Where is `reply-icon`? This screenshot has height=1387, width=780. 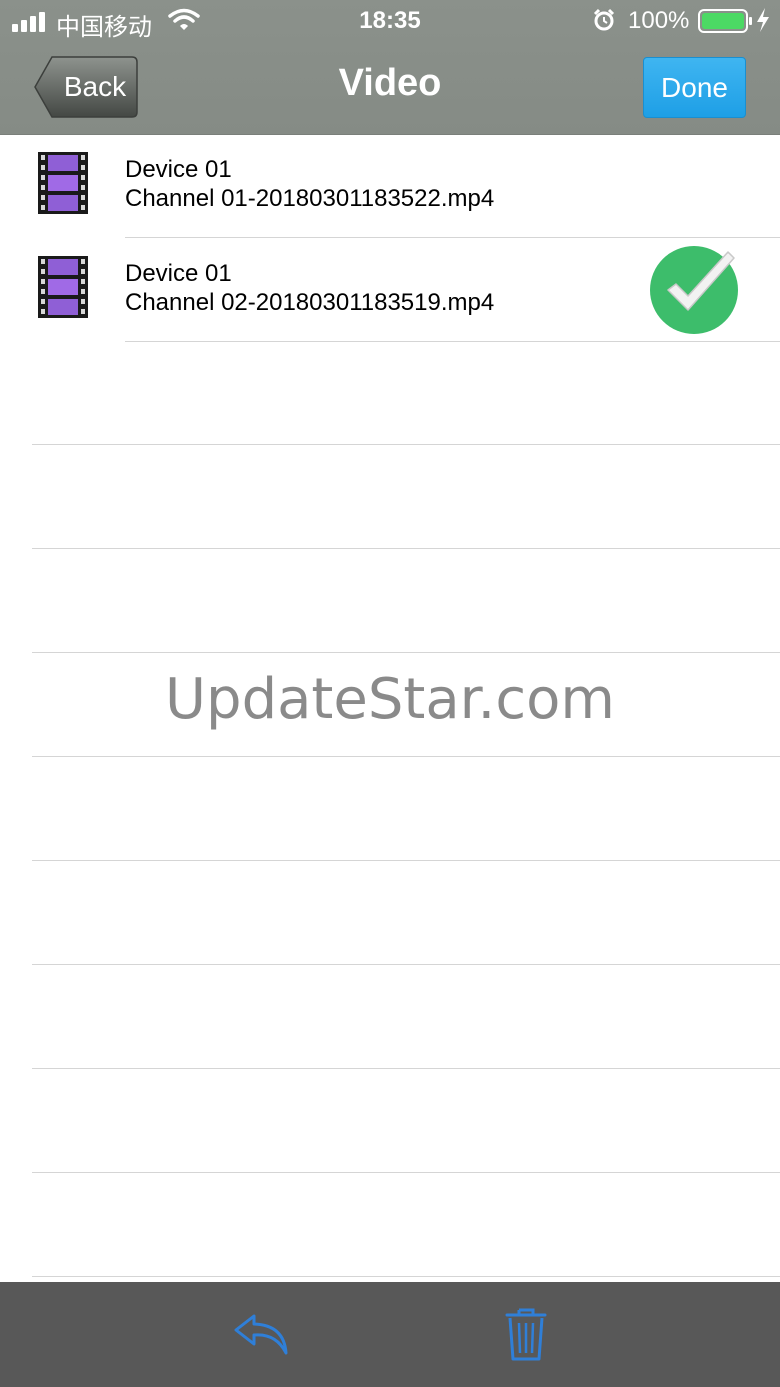 reply-icon is located at coordinates (261, 1335).